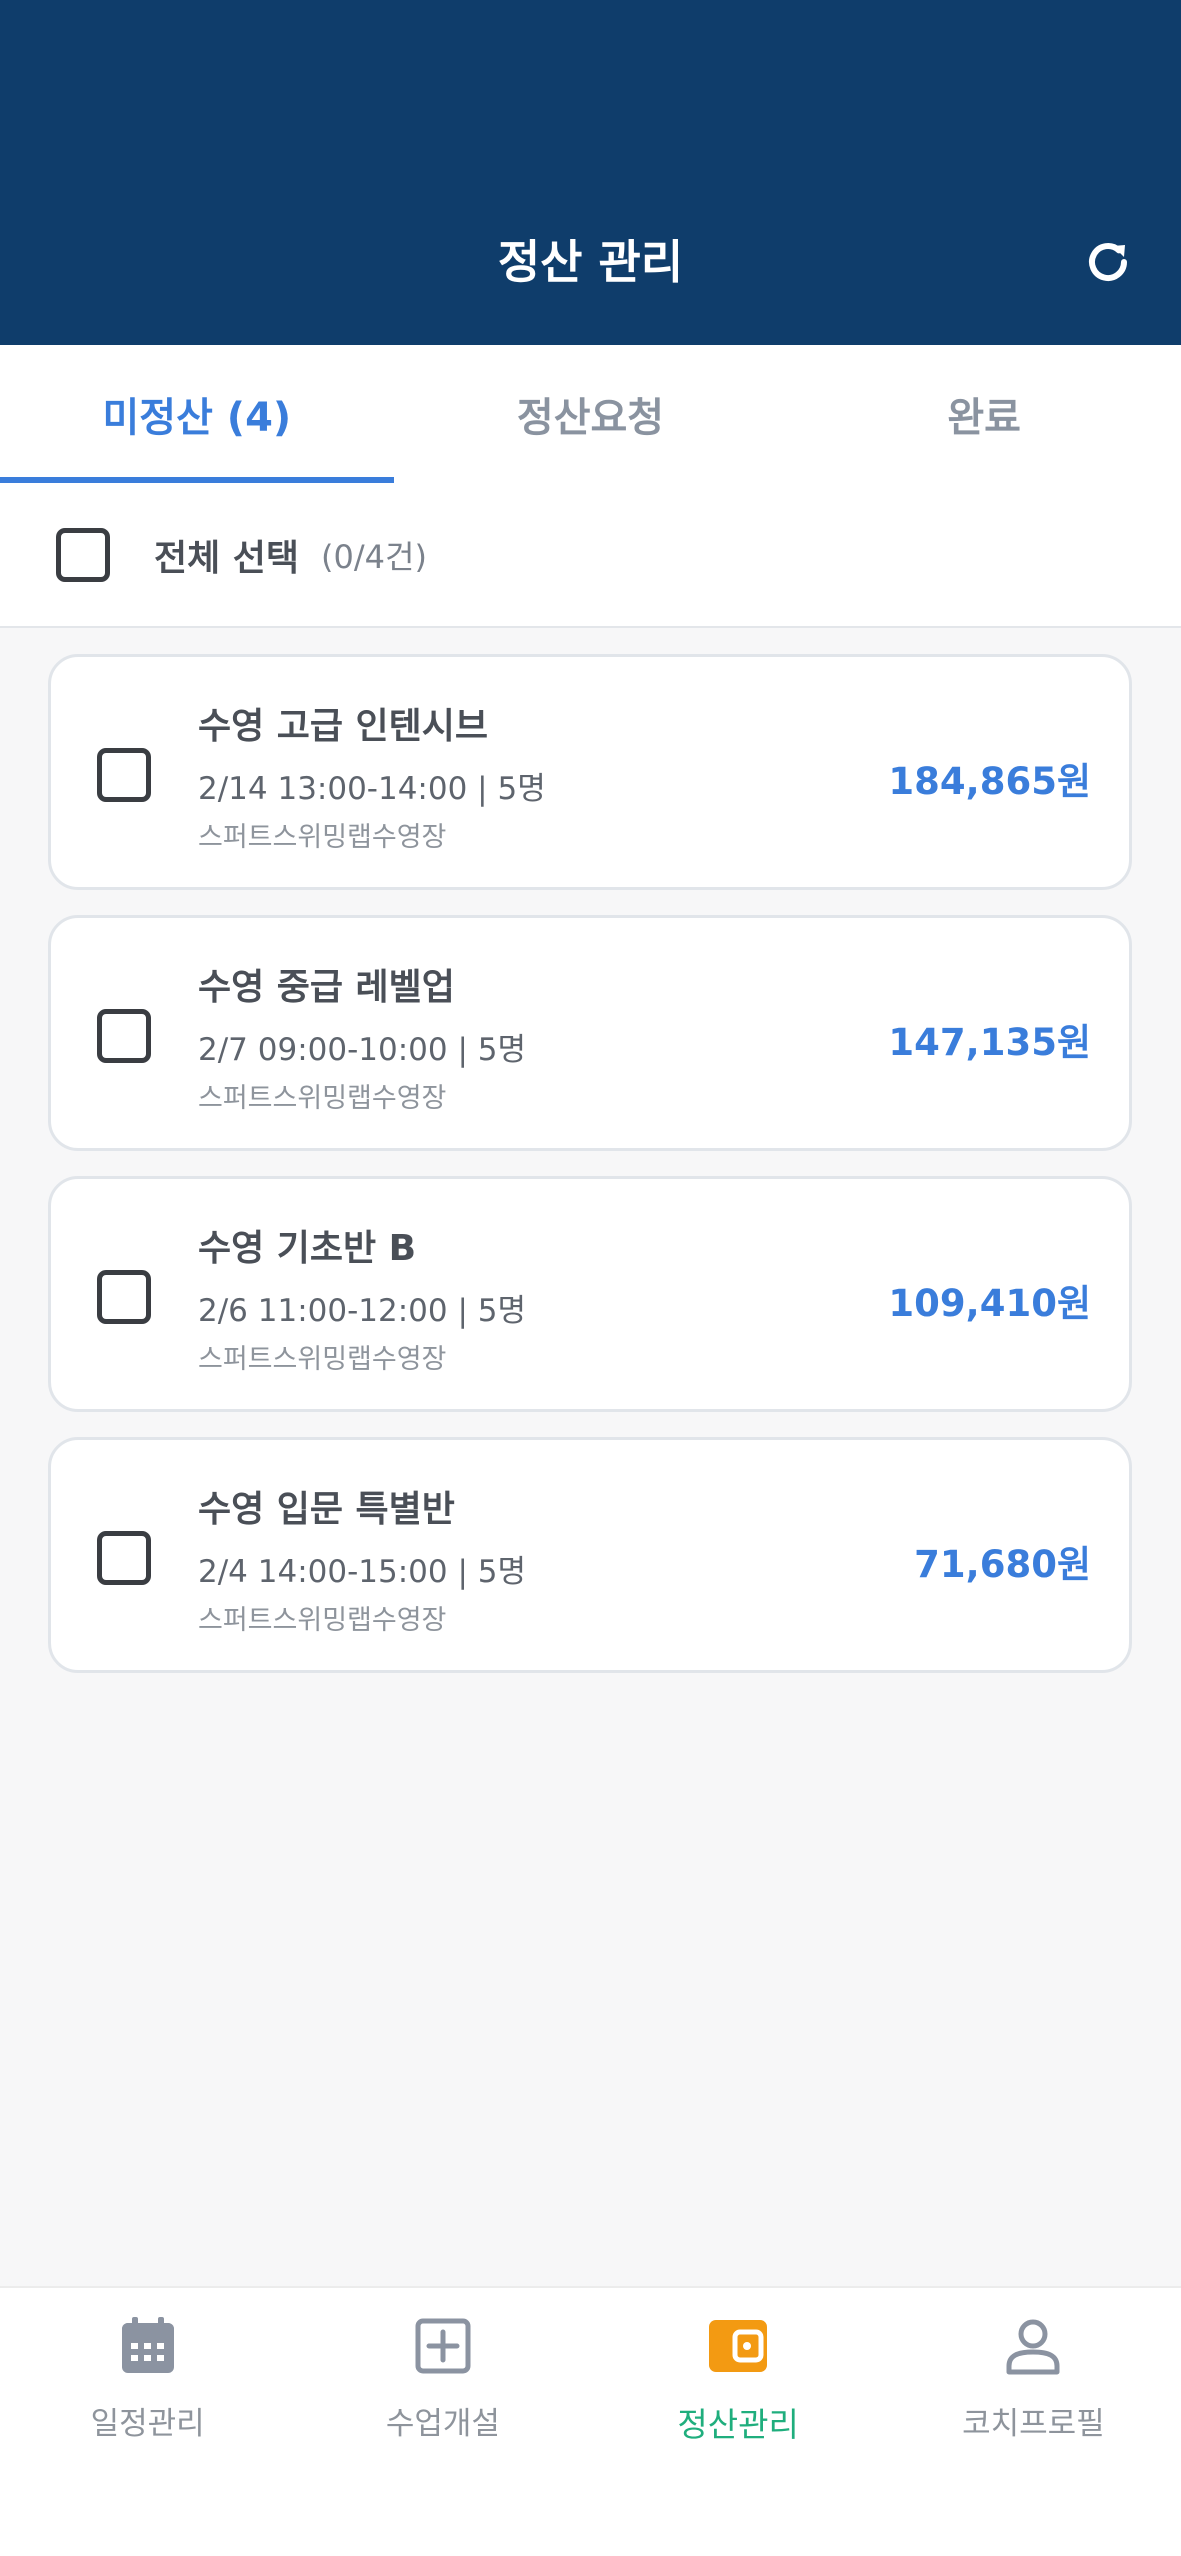  Describe the element at coordinates (326, 987) in the screenshot. I see `class-title: 수영 중급 레벨업` at that location.